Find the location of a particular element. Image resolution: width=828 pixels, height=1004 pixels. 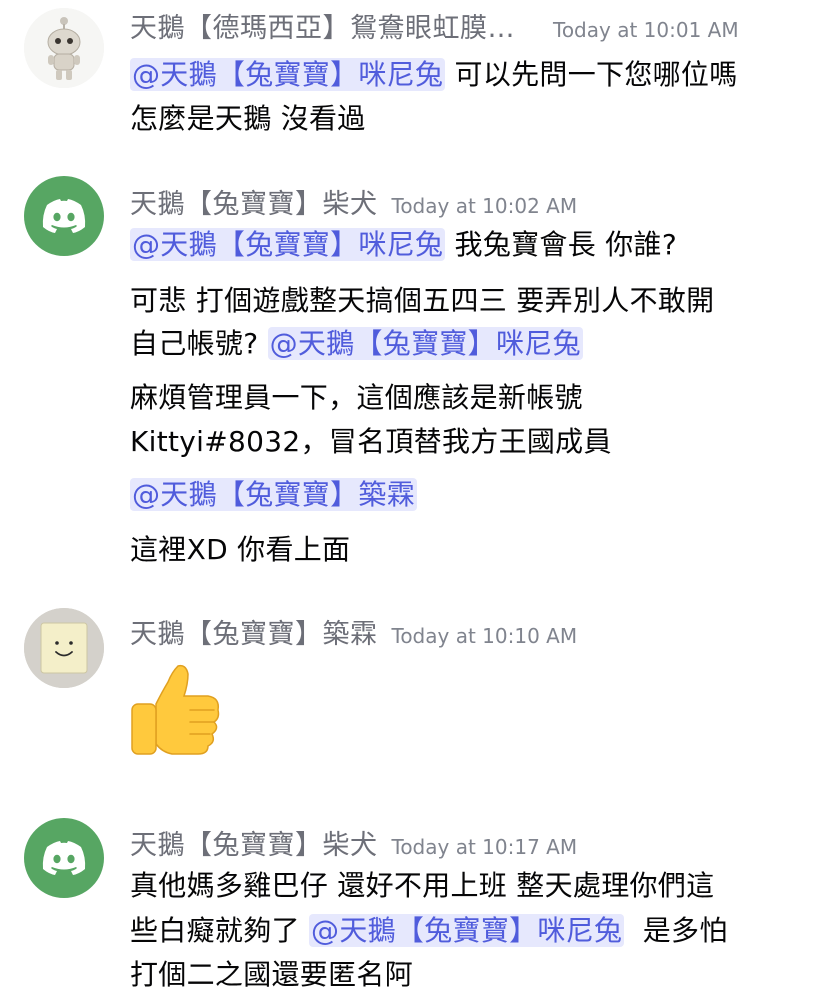

message-line: 打個二之國還要匿名阿 is located at coordinates (271, 973).